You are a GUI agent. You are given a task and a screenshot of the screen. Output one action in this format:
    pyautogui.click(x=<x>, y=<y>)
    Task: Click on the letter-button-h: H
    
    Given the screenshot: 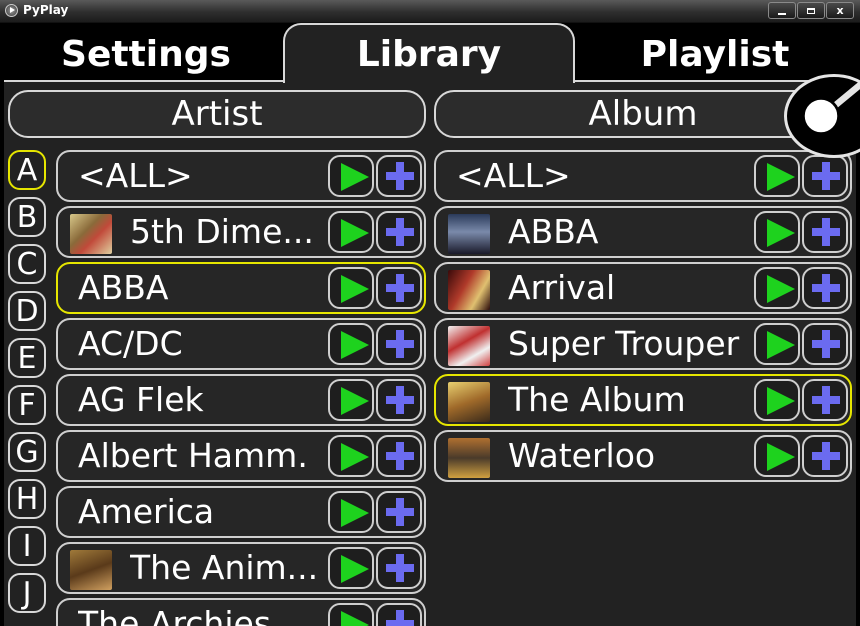 What is the action you would take?
    pyautogui.click(x=27, y=499)
    